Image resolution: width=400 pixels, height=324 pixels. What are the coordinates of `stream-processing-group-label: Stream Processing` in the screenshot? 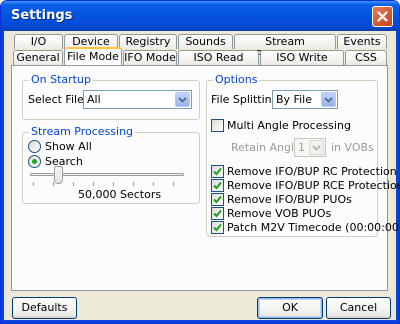 It's located at (82, 132).